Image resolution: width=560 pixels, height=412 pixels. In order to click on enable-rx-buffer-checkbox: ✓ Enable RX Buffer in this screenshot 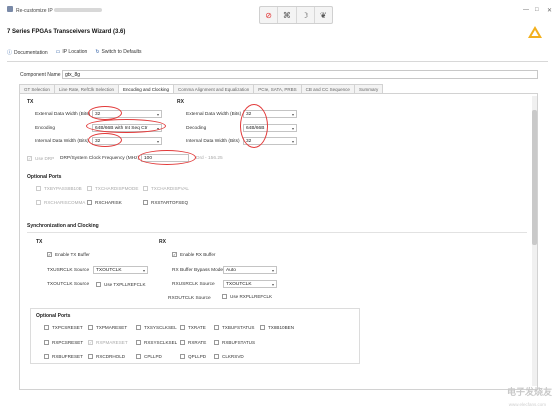, I will do `click(193, 254)`.